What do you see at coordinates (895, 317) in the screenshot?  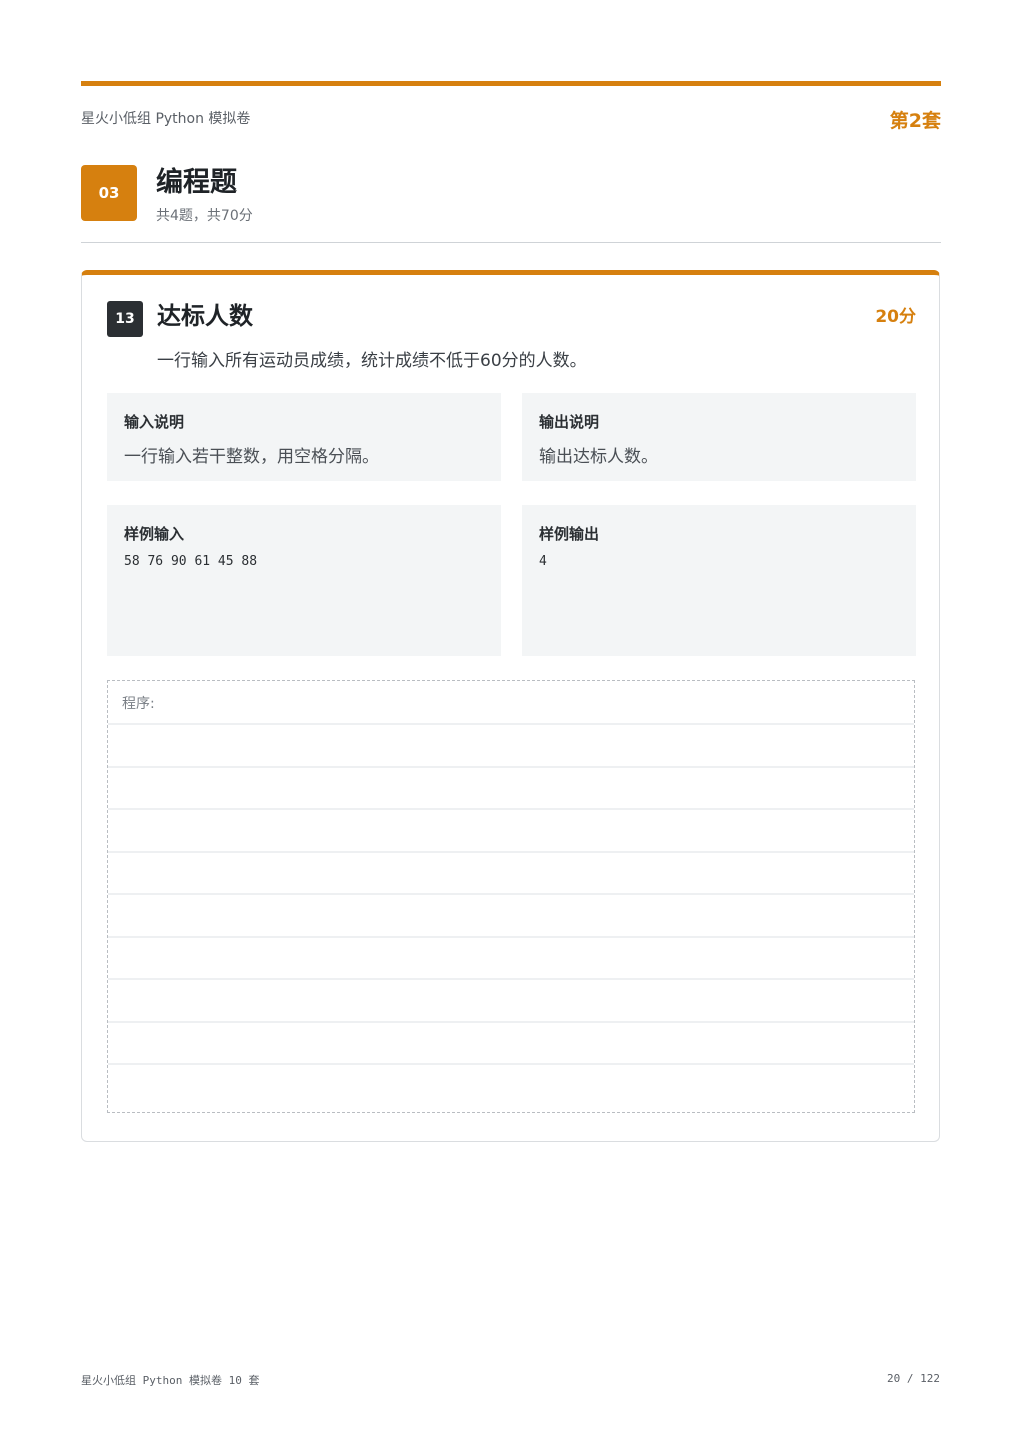 I see `question-score: 20分` at bounding box center [895, 317].